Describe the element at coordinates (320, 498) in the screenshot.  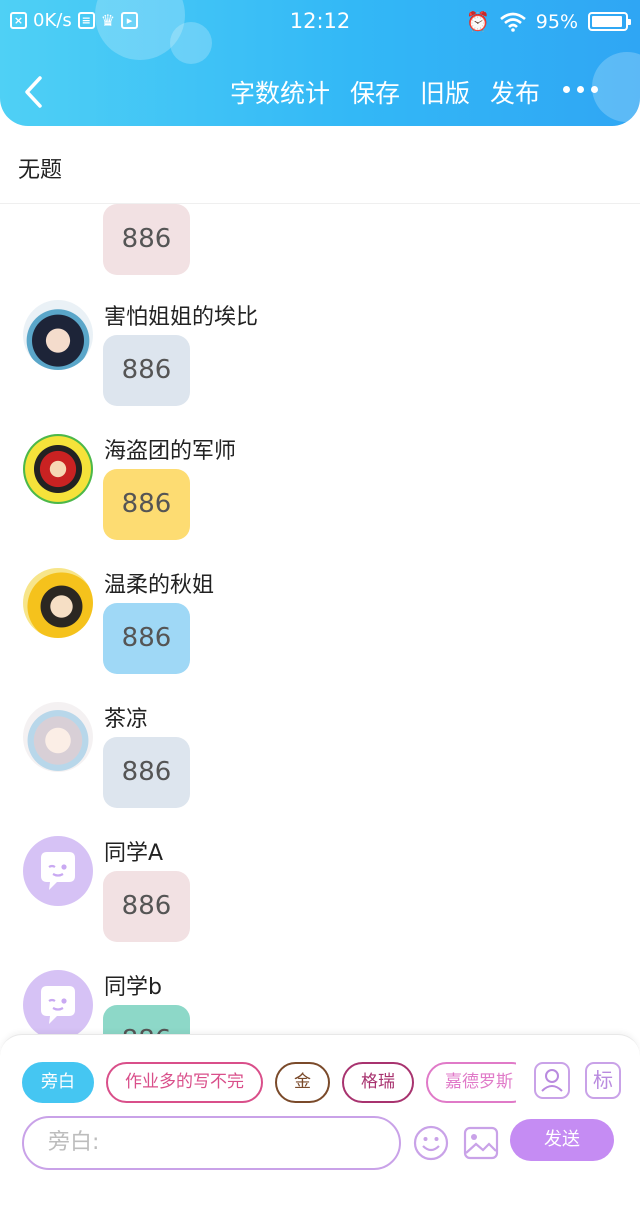
I see `message-item: 海盗团的军师 886` at that location.